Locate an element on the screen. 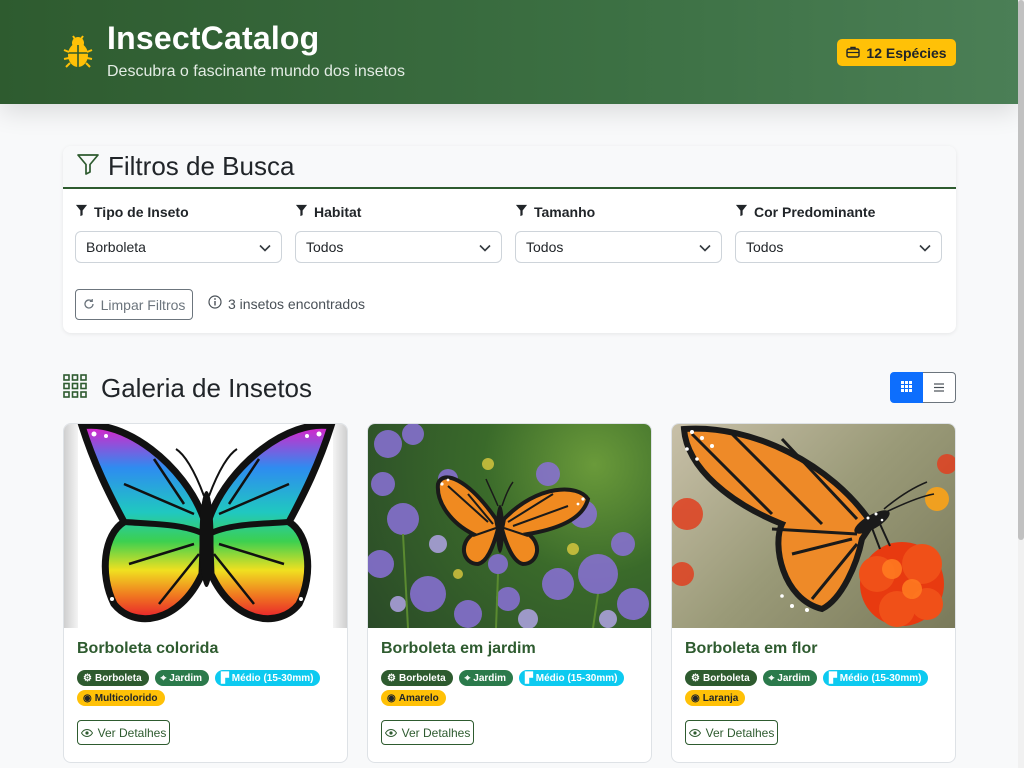 Image resolution: width=1024 pixels, height=768 pixels. species-count-label: 12 Espécies is located at coordinates (906, 52).